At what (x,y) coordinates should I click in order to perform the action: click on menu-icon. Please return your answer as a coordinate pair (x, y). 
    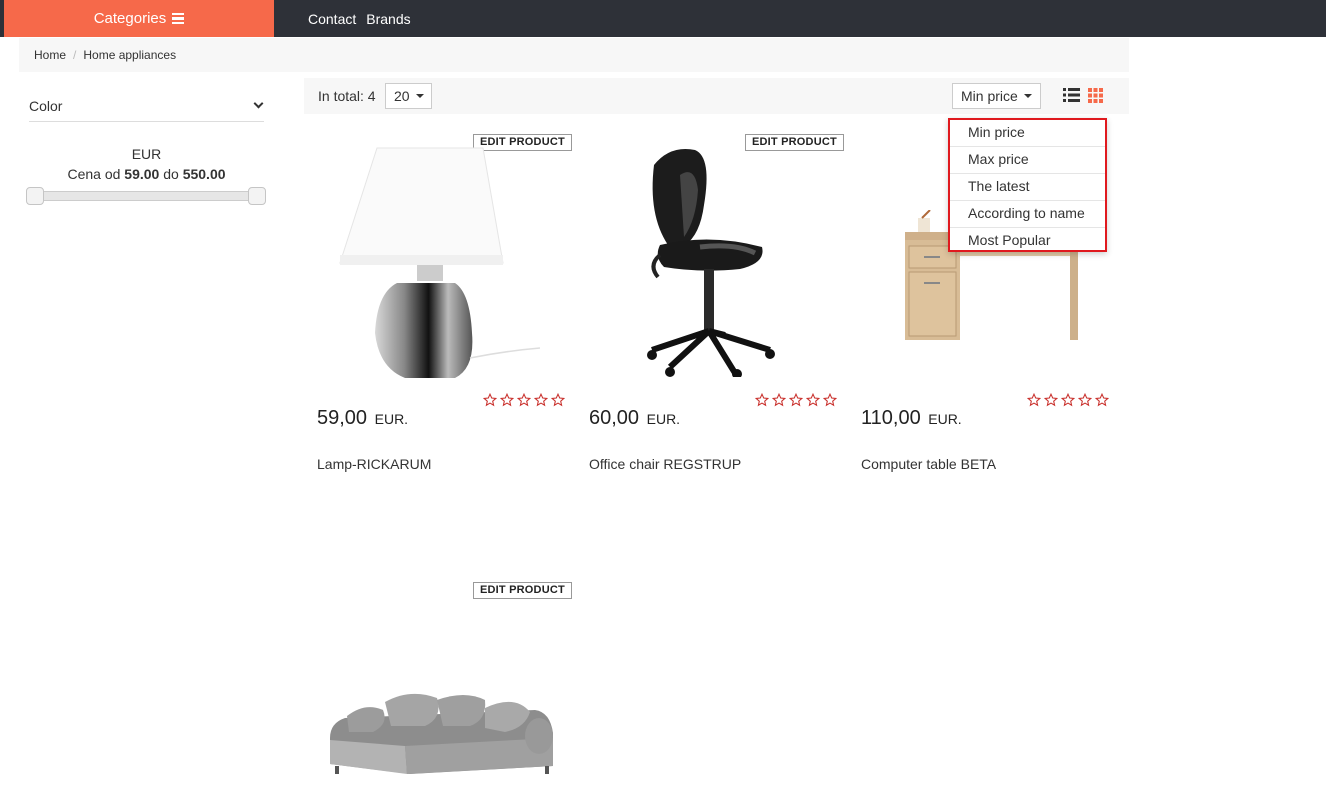
    Looking at the image, I should click on (178, 18).